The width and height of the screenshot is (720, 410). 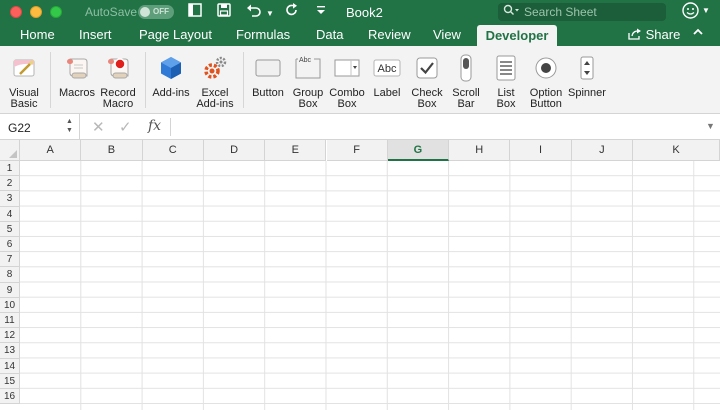 What do you see at coordinates (175, 34) in the screenshot?
I see `tab-page-layout: Page Layout` at bounding box center [175, 34].